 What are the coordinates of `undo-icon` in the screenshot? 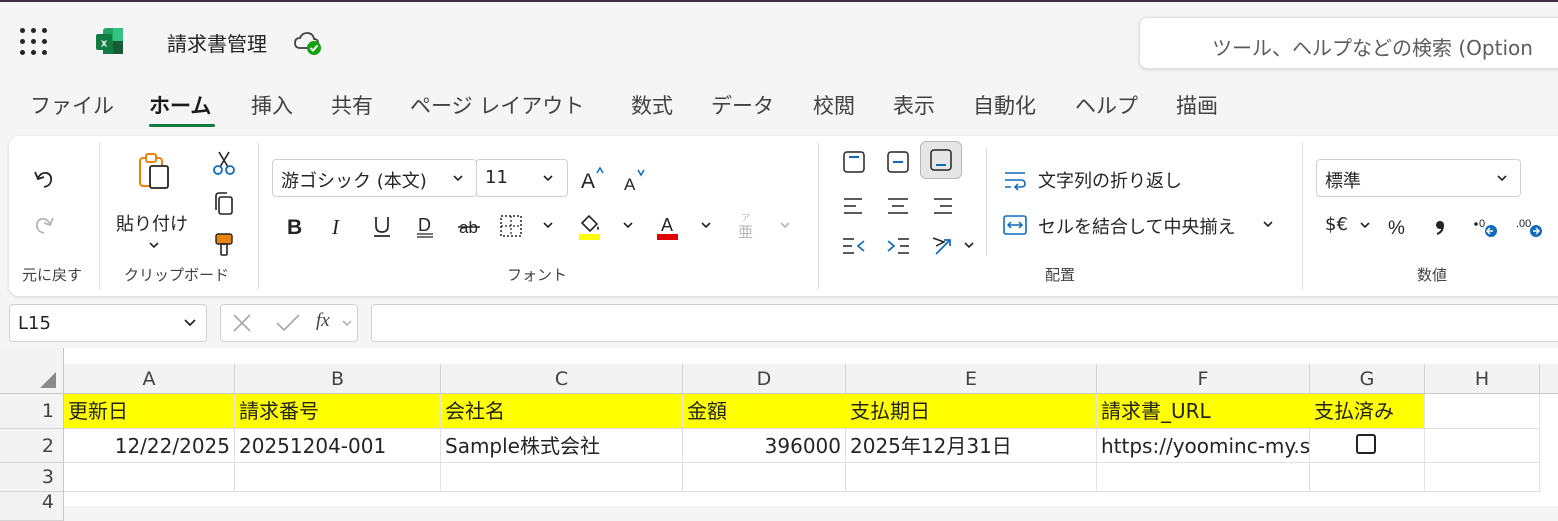 It's located at (44, 179).